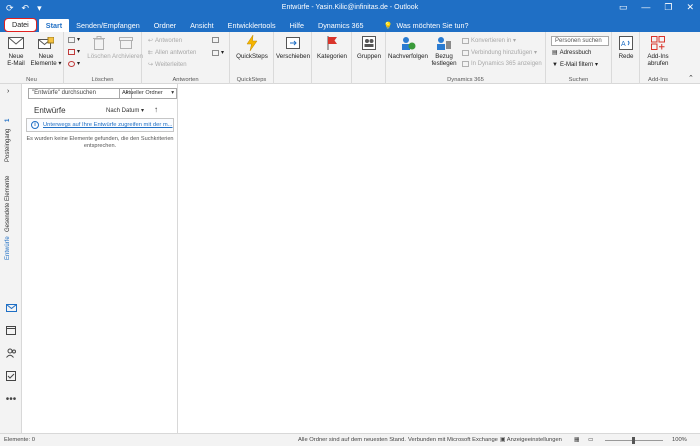 This screenshot has height=446, width=700. I want to click on set-regarding-button: Bezug festlegen, so click(444, 51).